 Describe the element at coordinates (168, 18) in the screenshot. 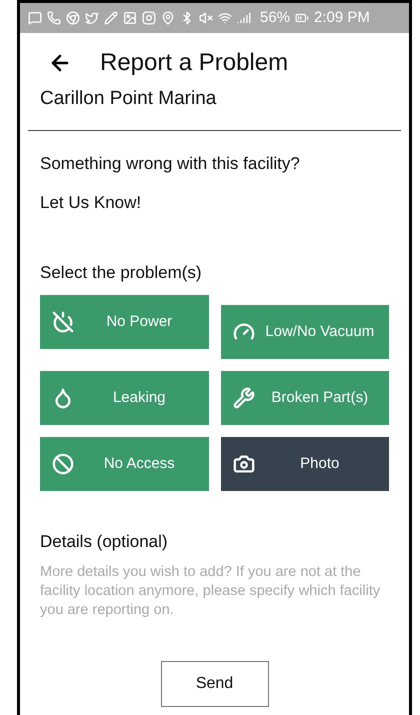

I see `location-icon` at that location.